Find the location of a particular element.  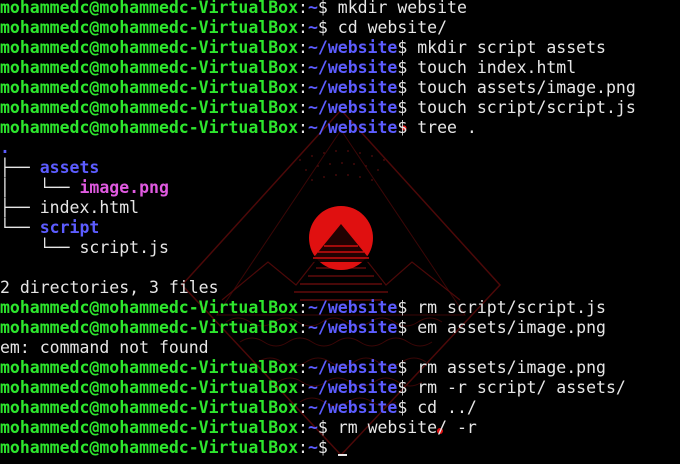

tree-connector: │ └── is located at coordinates (40, 187).